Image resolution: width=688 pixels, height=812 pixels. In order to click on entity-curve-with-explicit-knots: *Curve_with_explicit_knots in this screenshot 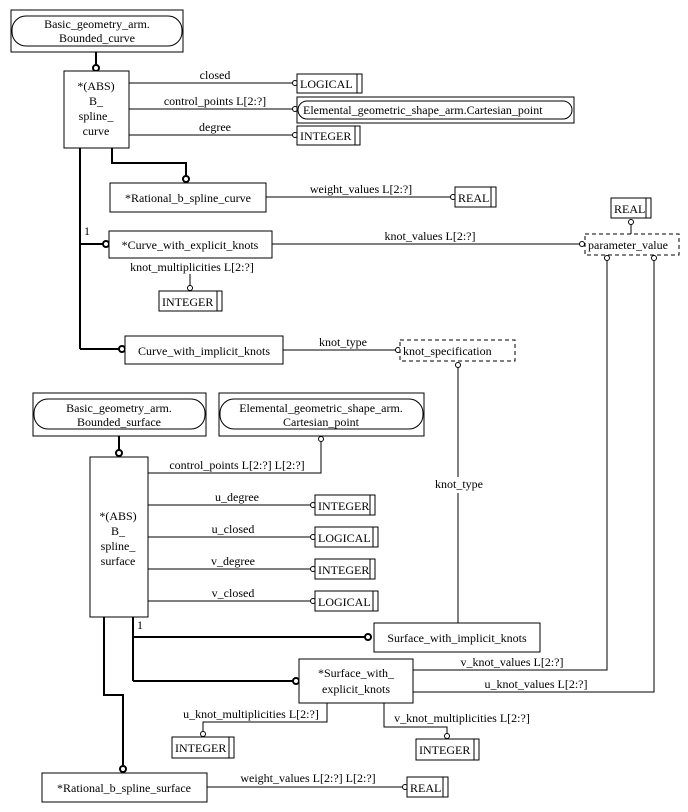, I will do `click(190, 244)`.